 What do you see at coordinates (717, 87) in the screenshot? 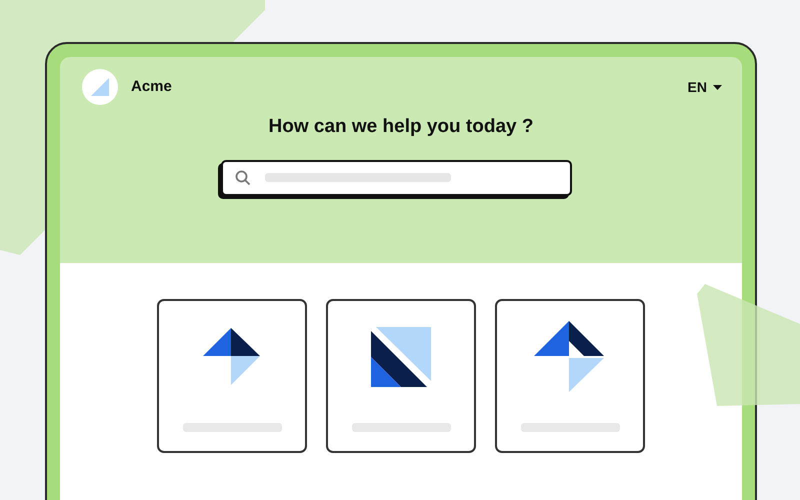
I see `caret-icon` at bounding box center [717, 87].